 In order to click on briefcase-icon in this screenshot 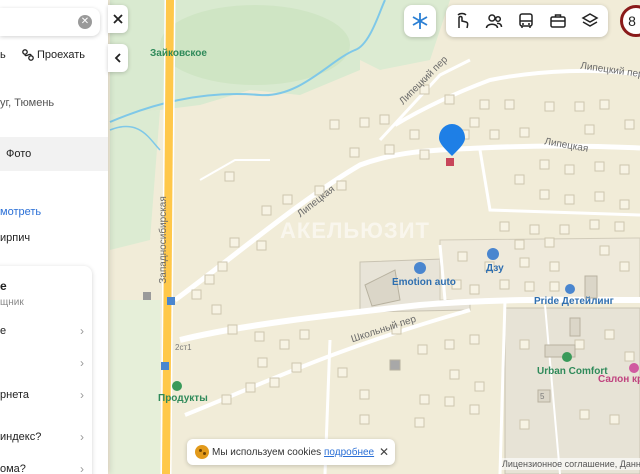, I will do `click(558, 21)`.